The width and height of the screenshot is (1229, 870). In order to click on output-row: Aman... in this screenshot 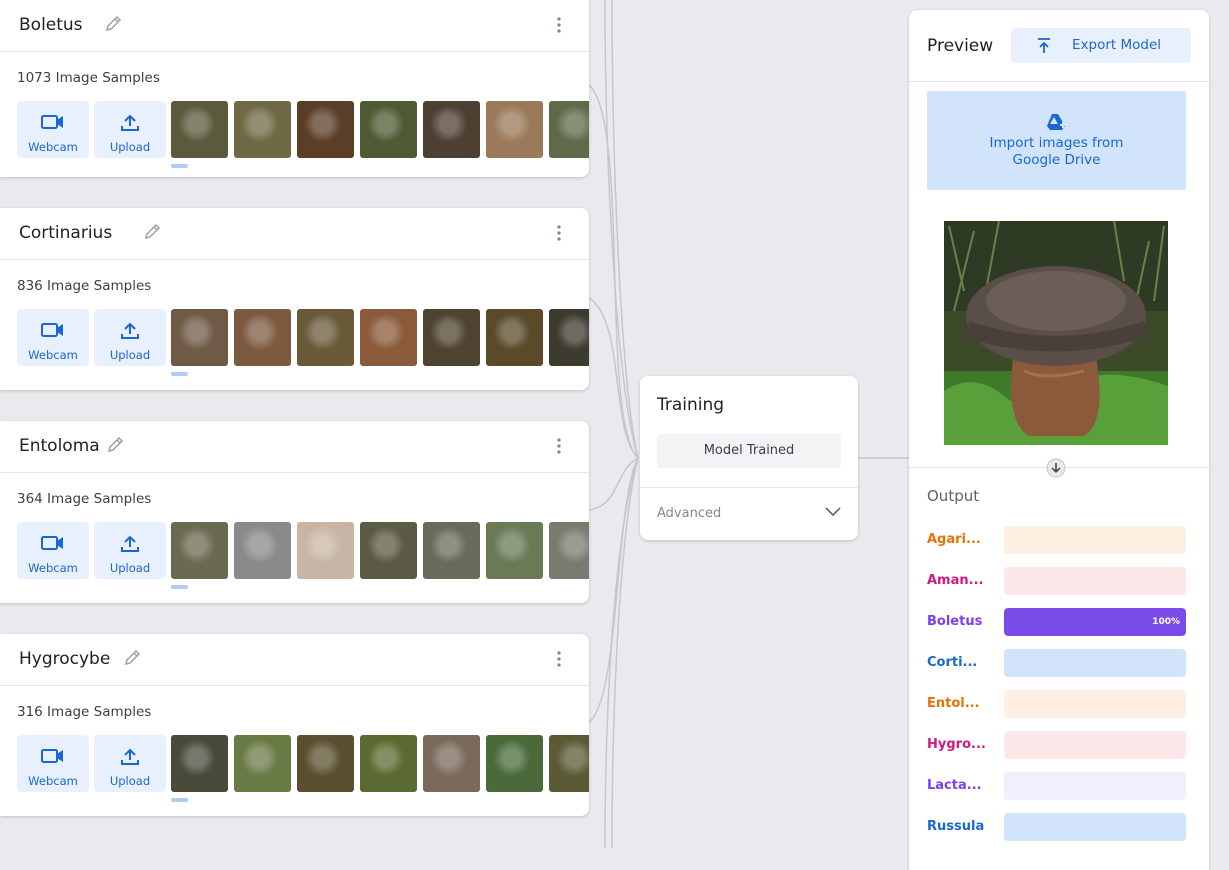, I will do `click(1059, 581)`.